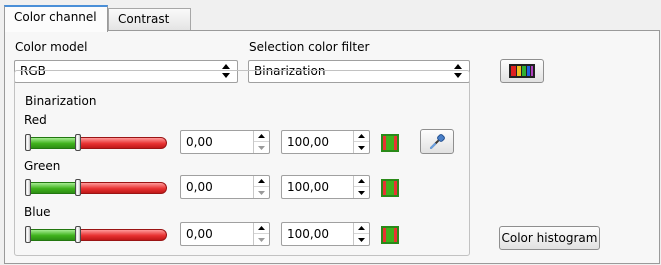  I want to click on color-histogram-label: Color histogram, so click(549, 238).